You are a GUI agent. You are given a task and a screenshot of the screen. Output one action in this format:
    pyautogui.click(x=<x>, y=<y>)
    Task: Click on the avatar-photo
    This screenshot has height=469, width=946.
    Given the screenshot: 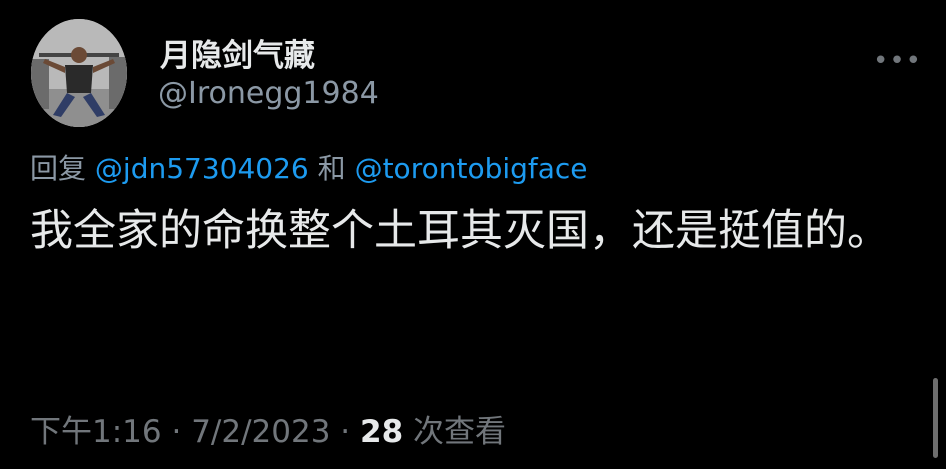 What is the action you would take?
    pyautogui.click(x=79, y=73)
    